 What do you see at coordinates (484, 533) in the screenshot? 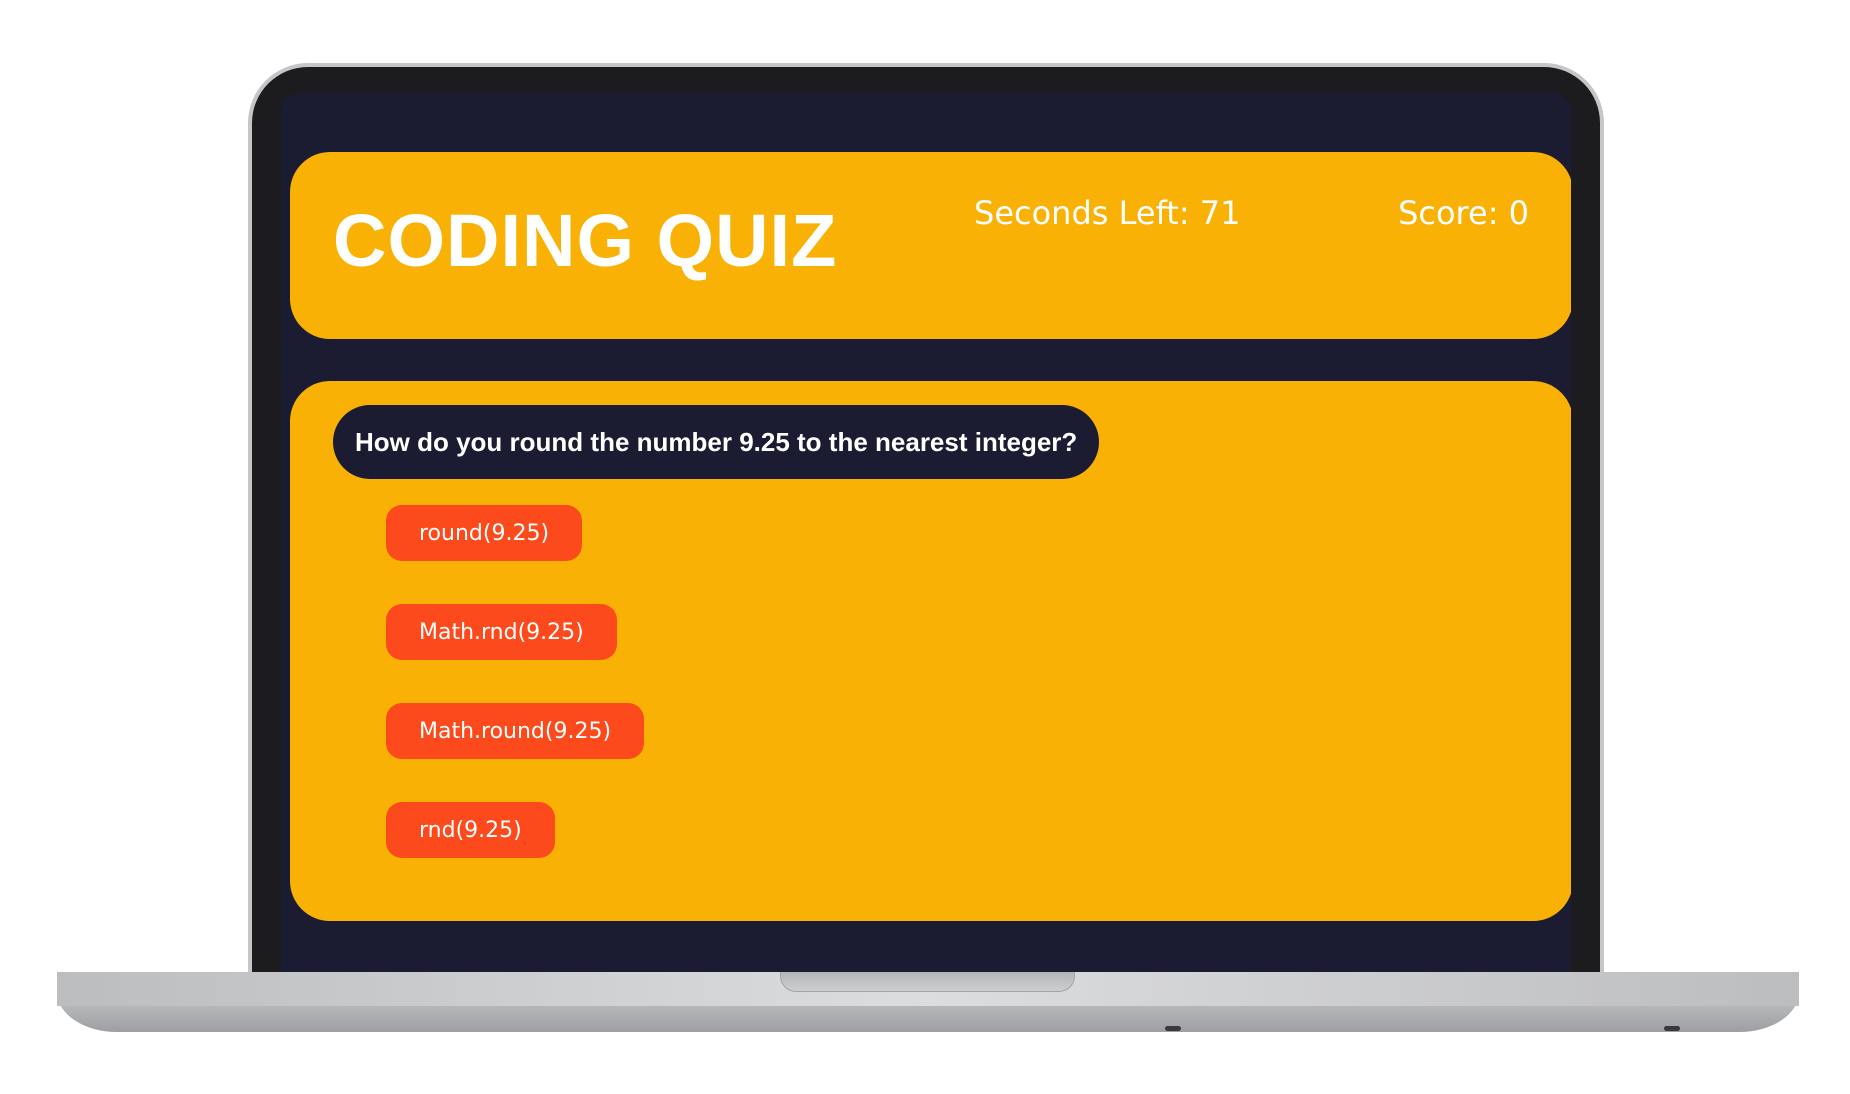
I see `answer-button-1: round(9.25)` at bounding box center [484, 533].